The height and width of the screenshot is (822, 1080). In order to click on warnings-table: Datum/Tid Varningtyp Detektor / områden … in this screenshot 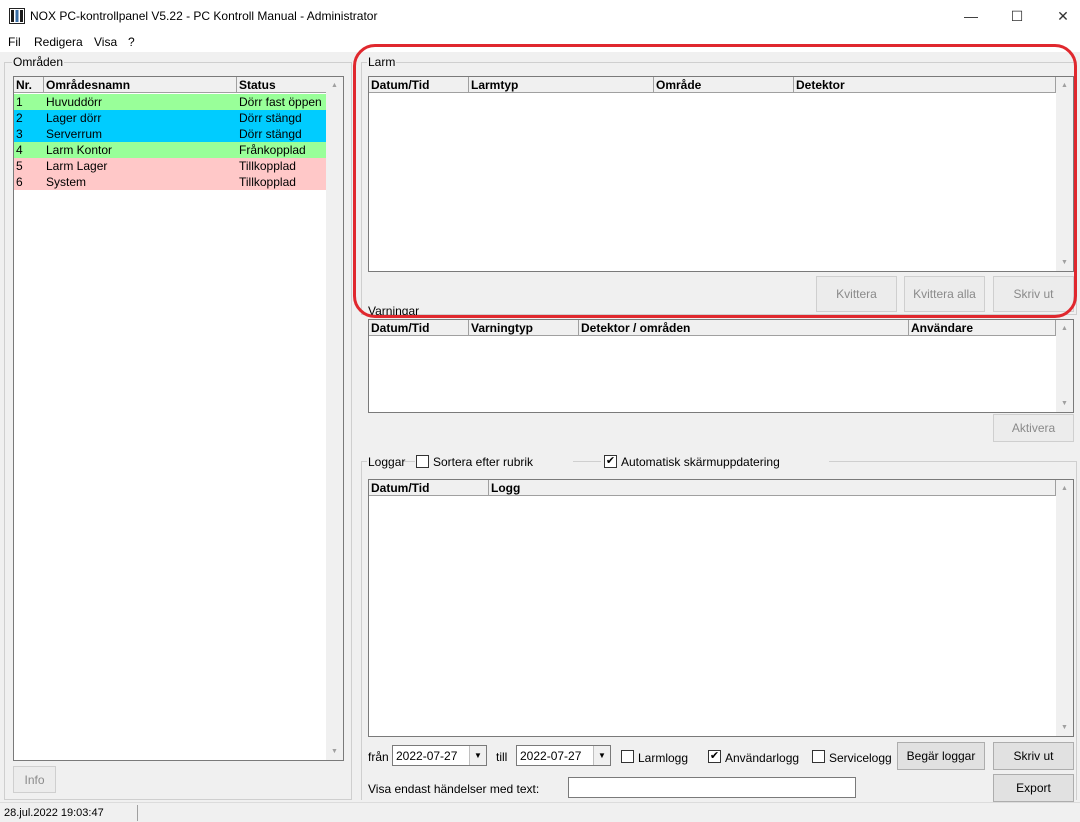, I will do `click(721, 366)`.